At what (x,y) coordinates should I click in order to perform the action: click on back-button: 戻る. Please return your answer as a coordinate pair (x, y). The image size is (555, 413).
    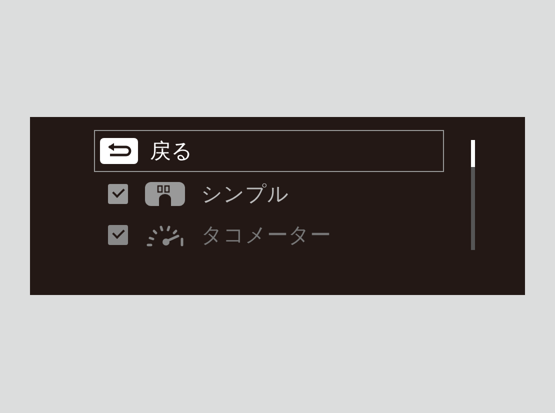
    Looking at the image, I should click on (269, 151).